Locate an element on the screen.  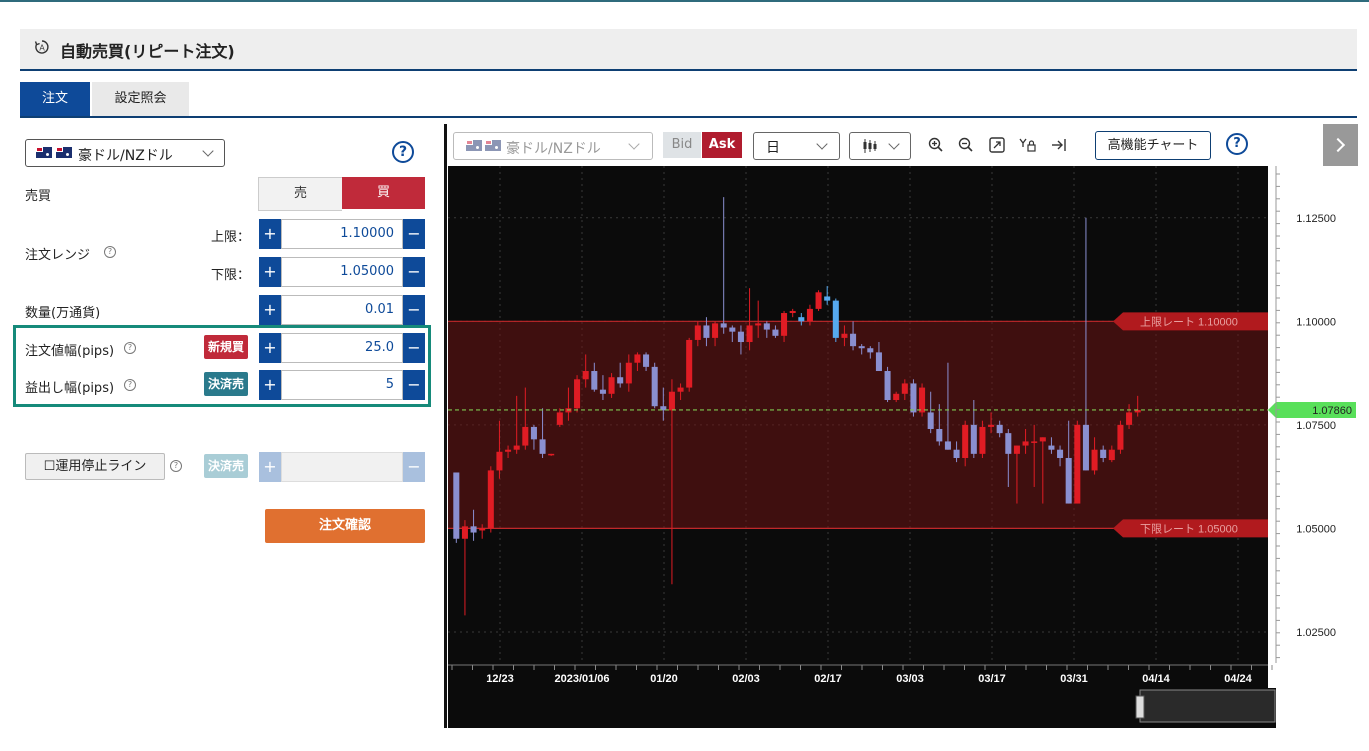
stop-close-sell-badge: 決済売 is located at coordinates (226, 466).